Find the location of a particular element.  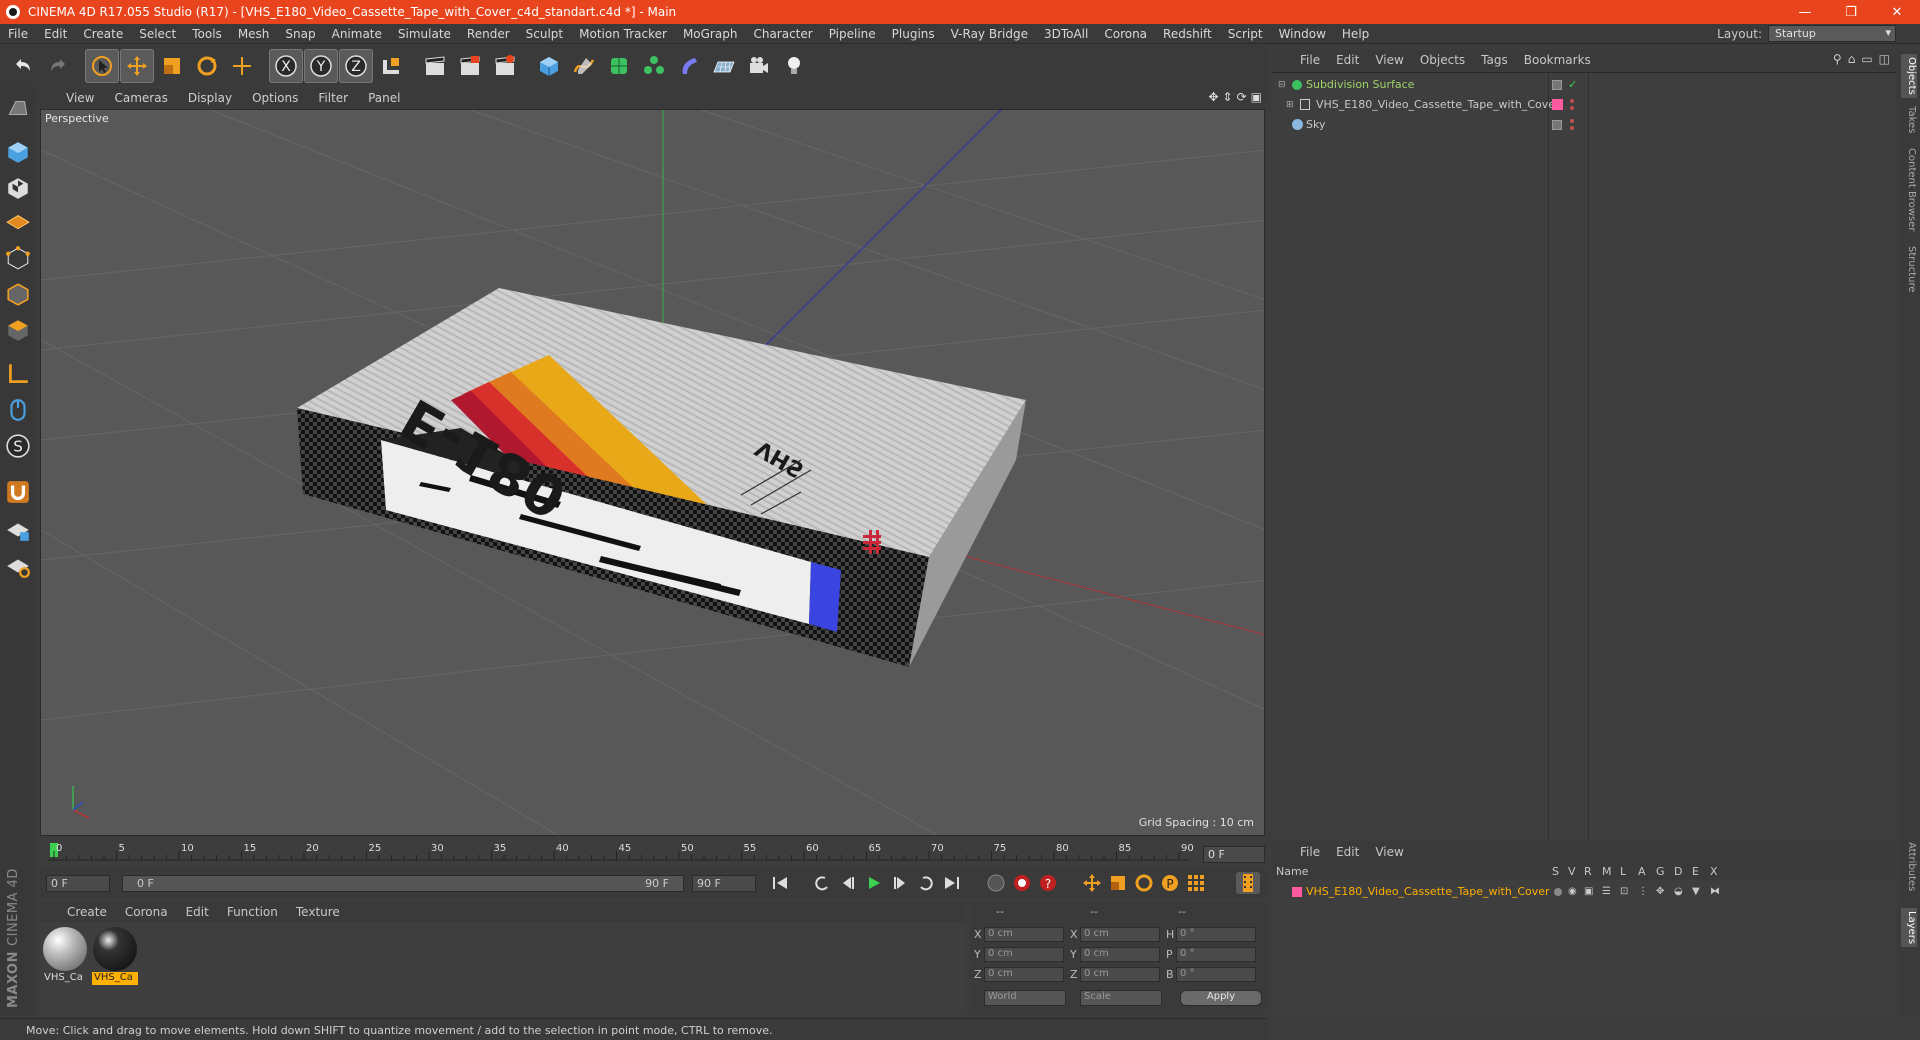

layer-col-solo: S is located at coordinates (1555, 871).